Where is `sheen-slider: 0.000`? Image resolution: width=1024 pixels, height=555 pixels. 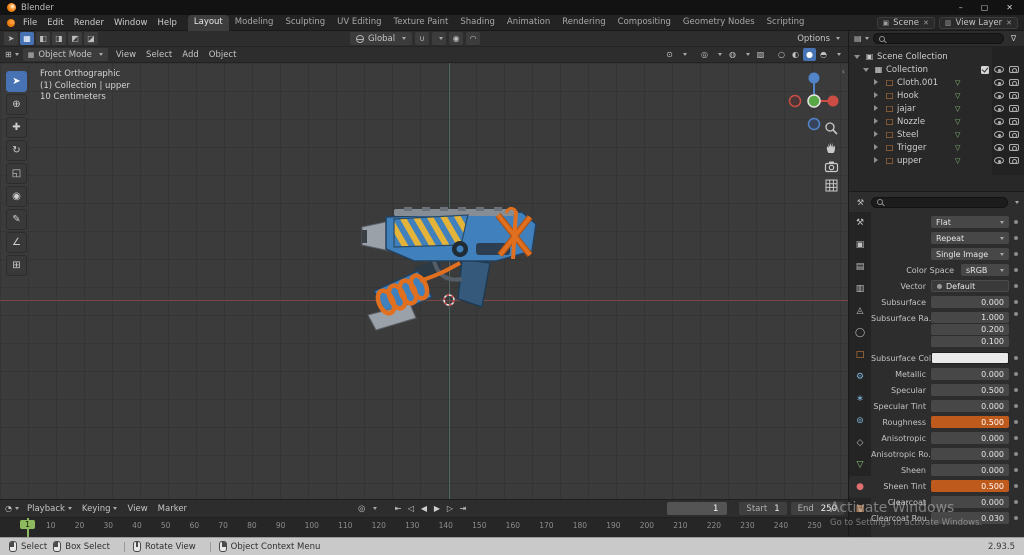 sheen-slider: 0.000 is located at coordinates (970, 470).